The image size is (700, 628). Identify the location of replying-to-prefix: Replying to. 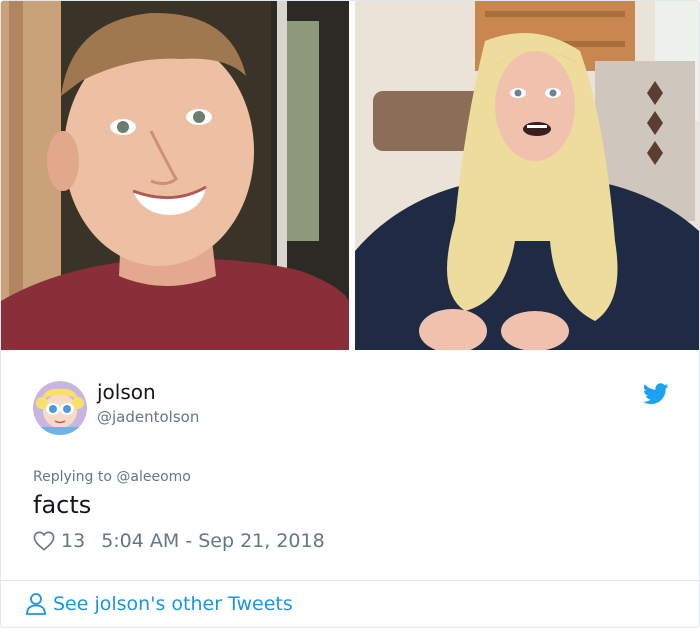
(75, 477).